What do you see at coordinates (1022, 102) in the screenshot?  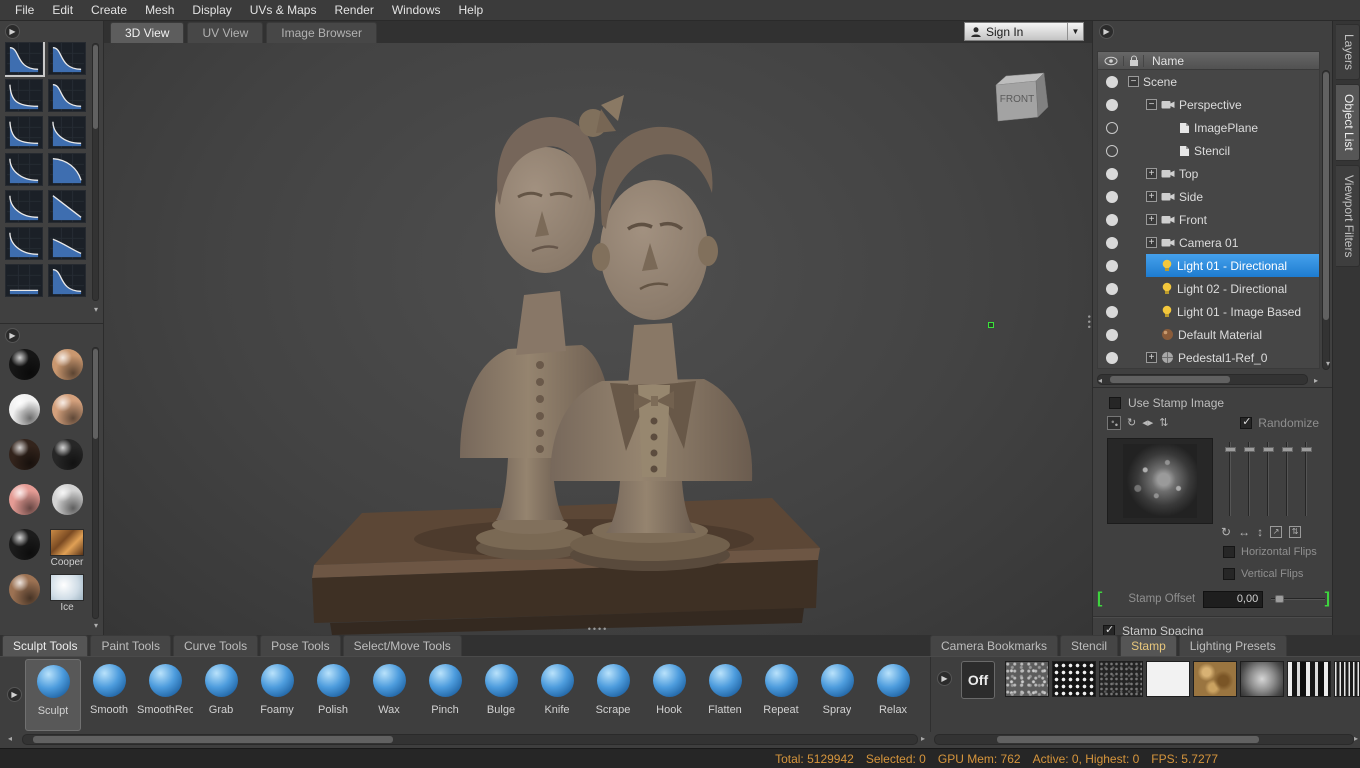 I see `view-cube: FRONT` at bounding box center [1022, 102].